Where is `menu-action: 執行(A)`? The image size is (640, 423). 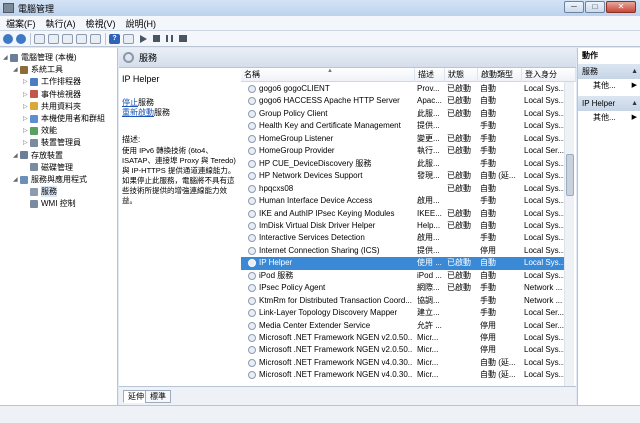
menu-action: 執行(A) is located at coordinates (61, 23).